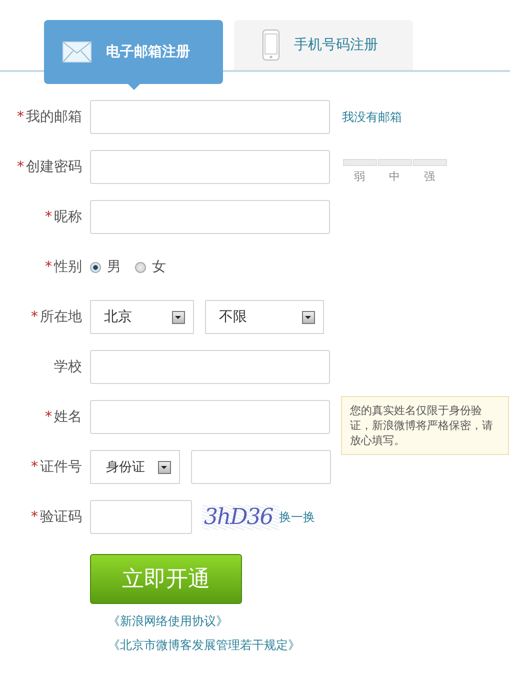 This screenshot has height=686, width=520. I want to click on submit-button: 立即开通, so click(166, 579).